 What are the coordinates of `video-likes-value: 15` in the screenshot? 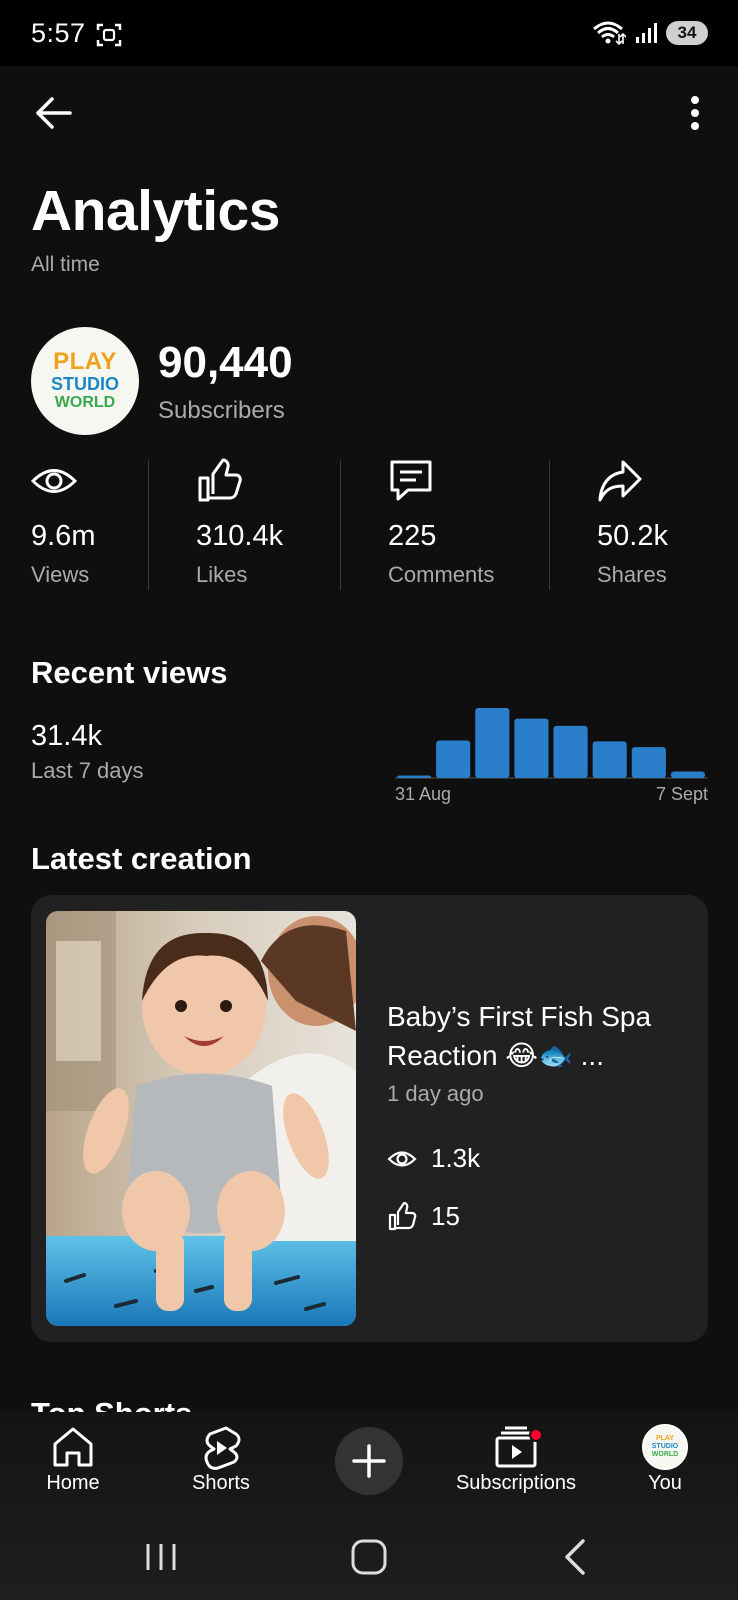 It's located at (445, 1216).